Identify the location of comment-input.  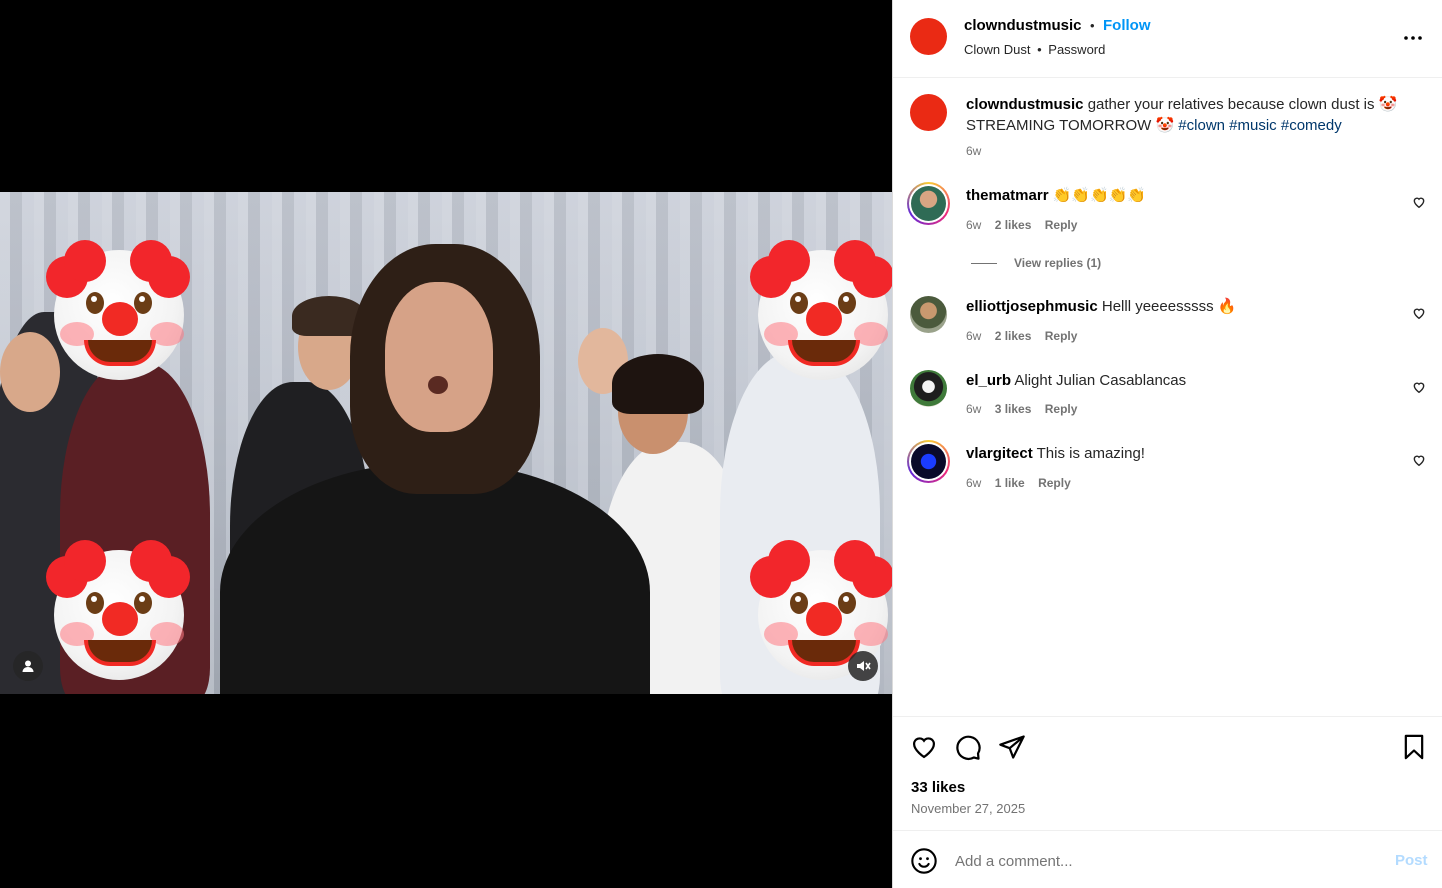
(1165, 861).